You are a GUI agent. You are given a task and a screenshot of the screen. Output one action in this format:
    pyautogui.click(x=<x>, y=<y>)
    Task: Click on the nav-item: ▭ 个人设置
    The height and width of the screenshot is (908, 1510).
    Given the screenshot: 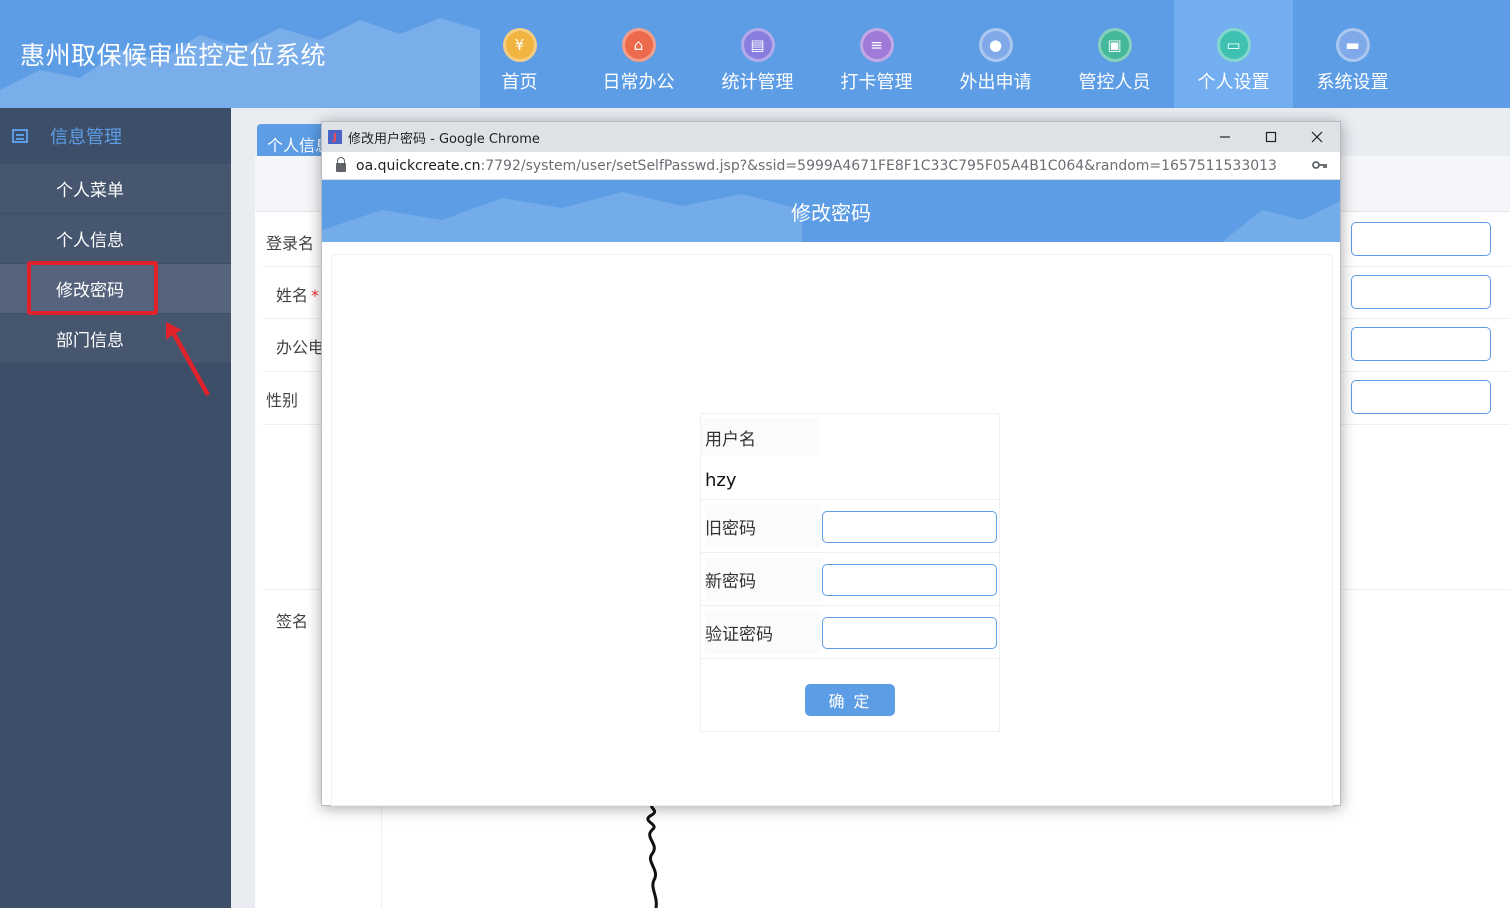 What is the action you would take?
    pyautogui.click(x=1233, y=54)
    